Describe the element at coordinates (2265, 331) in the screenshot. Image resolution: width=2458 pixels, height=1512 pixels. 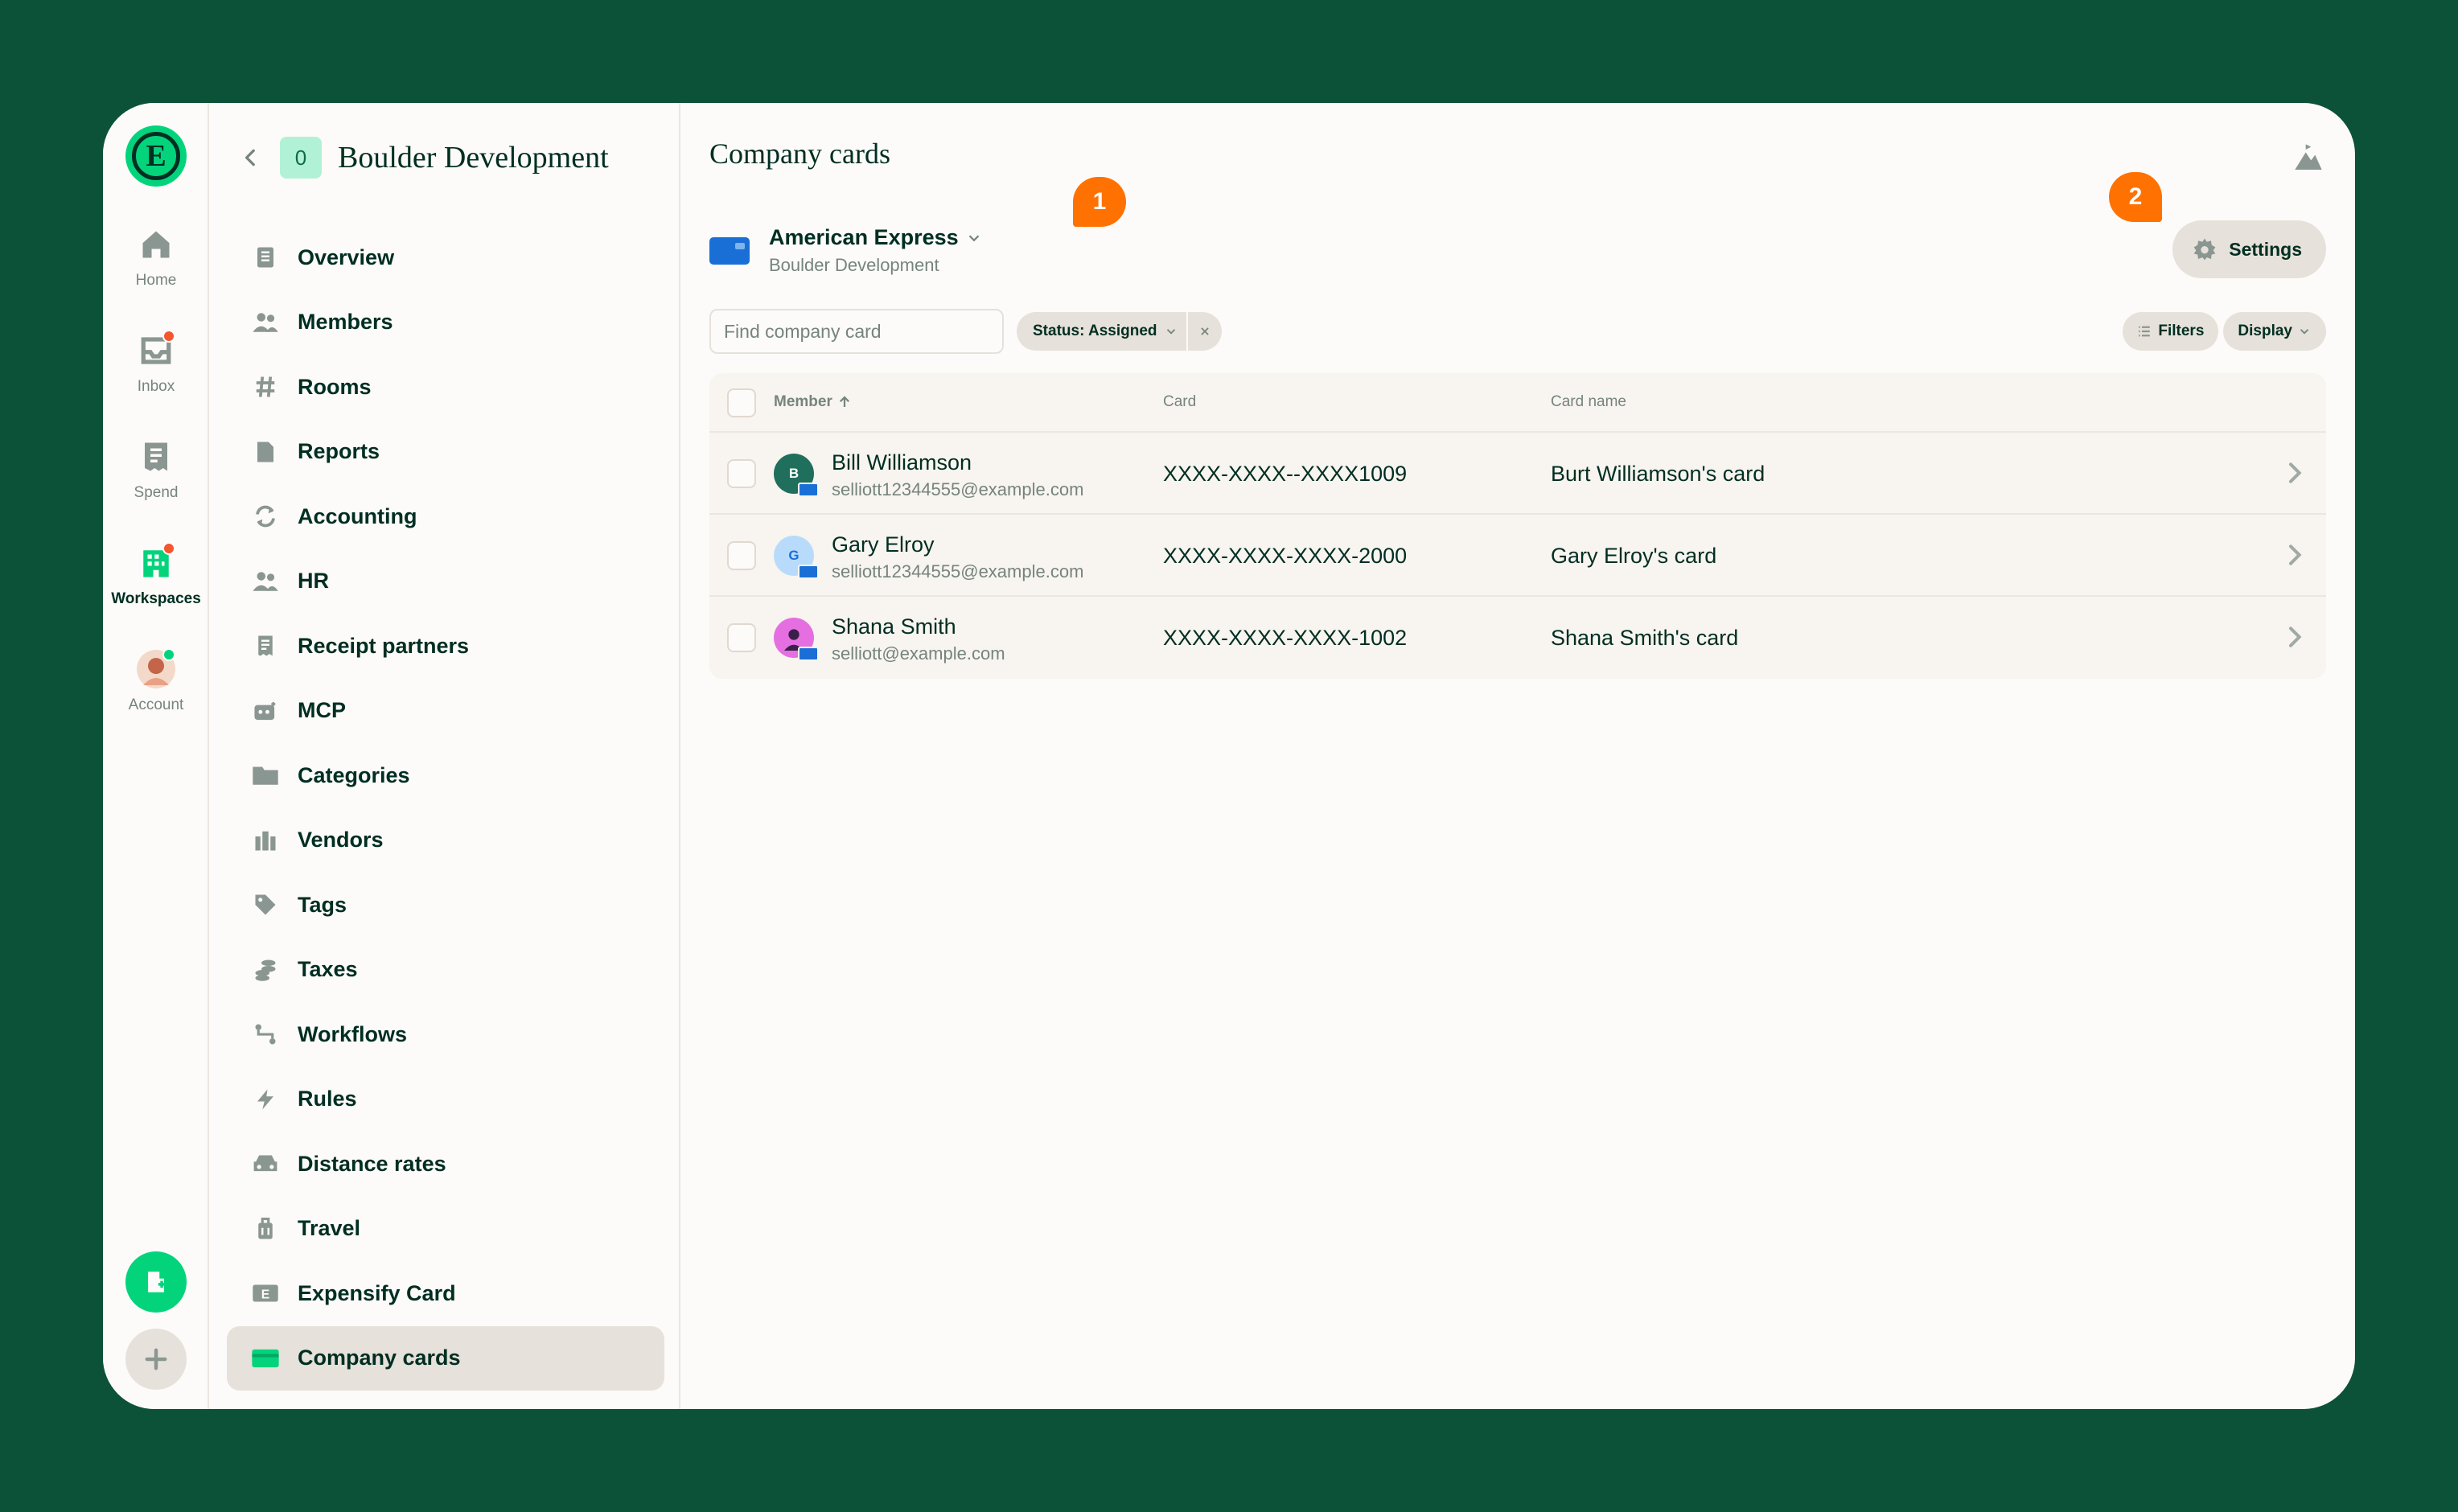
I see `display-label: Display` at that location.